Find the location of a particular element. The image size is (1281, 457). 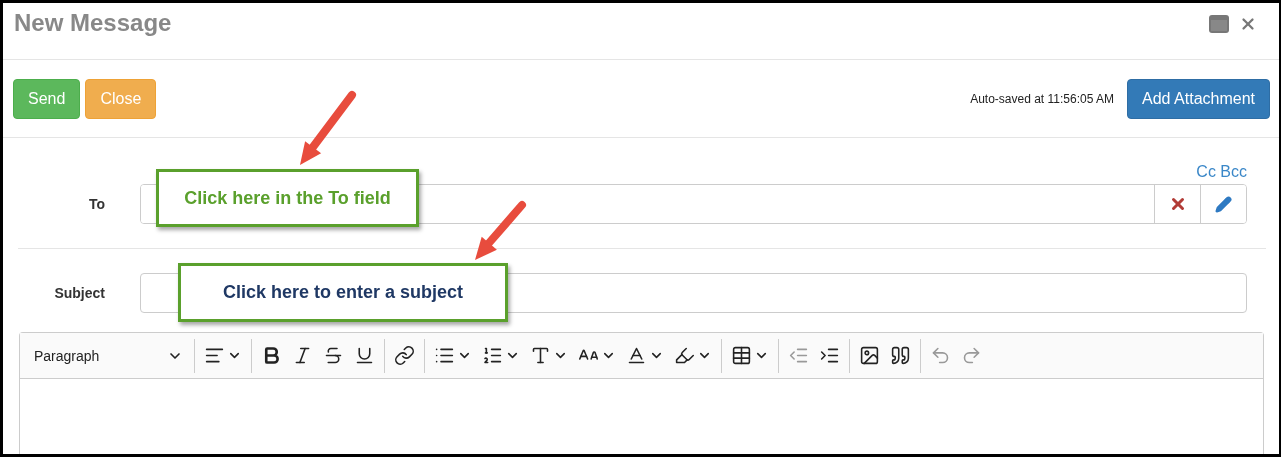

pointer-arrow is located at coordinates (500, 230).